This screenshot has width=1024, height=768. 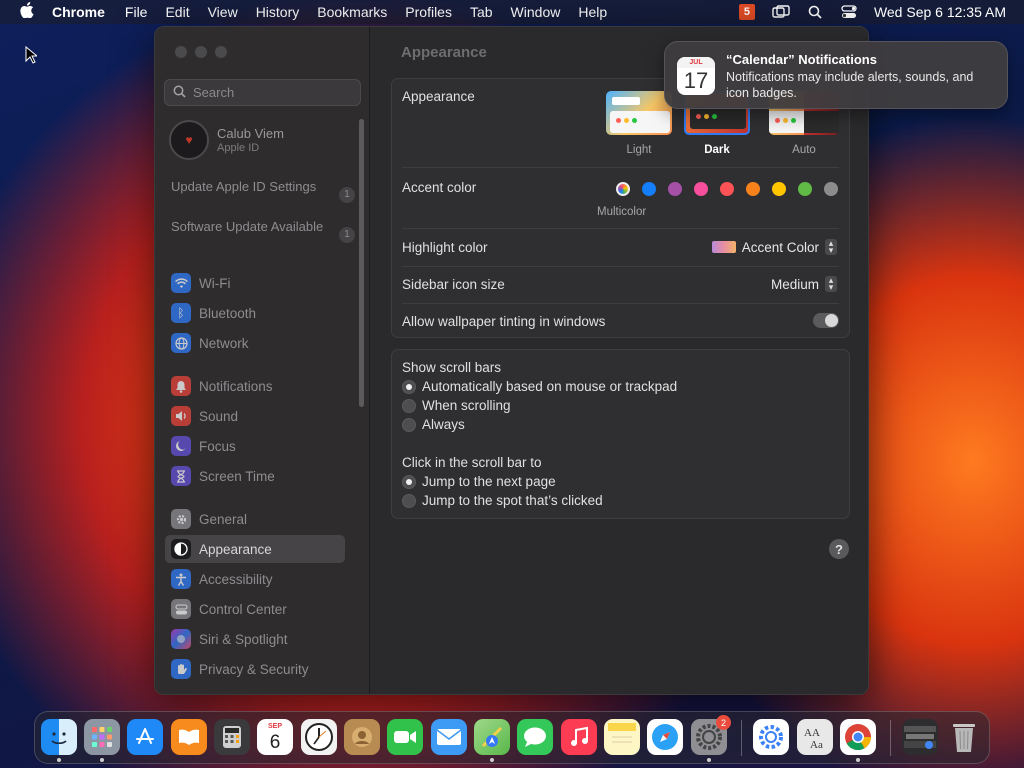 What do you see at coordinates (405, 737) in the screenshot?
I see `facetime-icon` at bounding box center [405, 737].